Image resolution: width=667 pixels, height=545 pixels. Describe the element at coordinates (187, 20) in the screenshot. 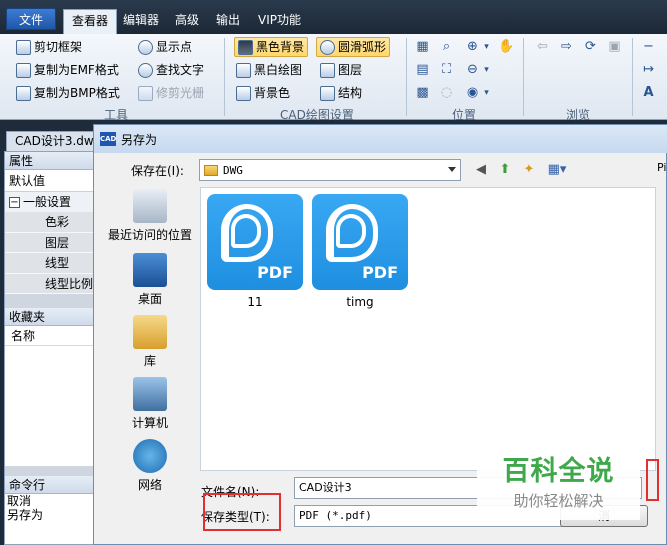

I see `tab-advanced: 高级` at that location.